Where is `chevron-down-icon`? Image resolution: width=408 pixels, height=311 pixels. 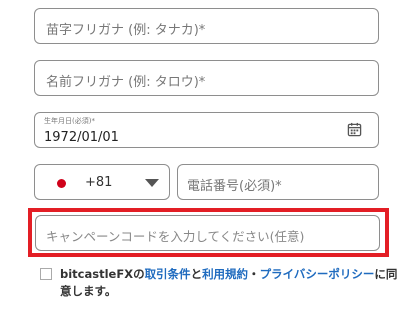 chevron-down-icon is located at coordinates (152, 183).